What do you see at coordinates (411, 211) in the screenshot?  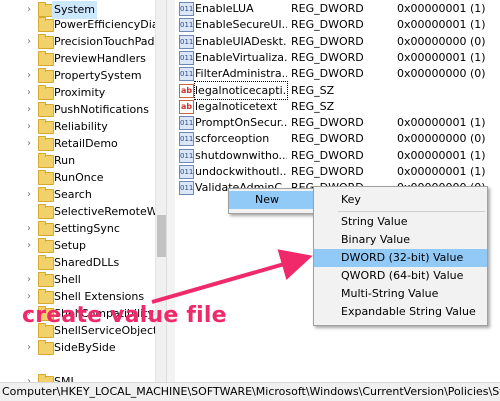 I see `menu-separator` at bounding box center [411, 211].